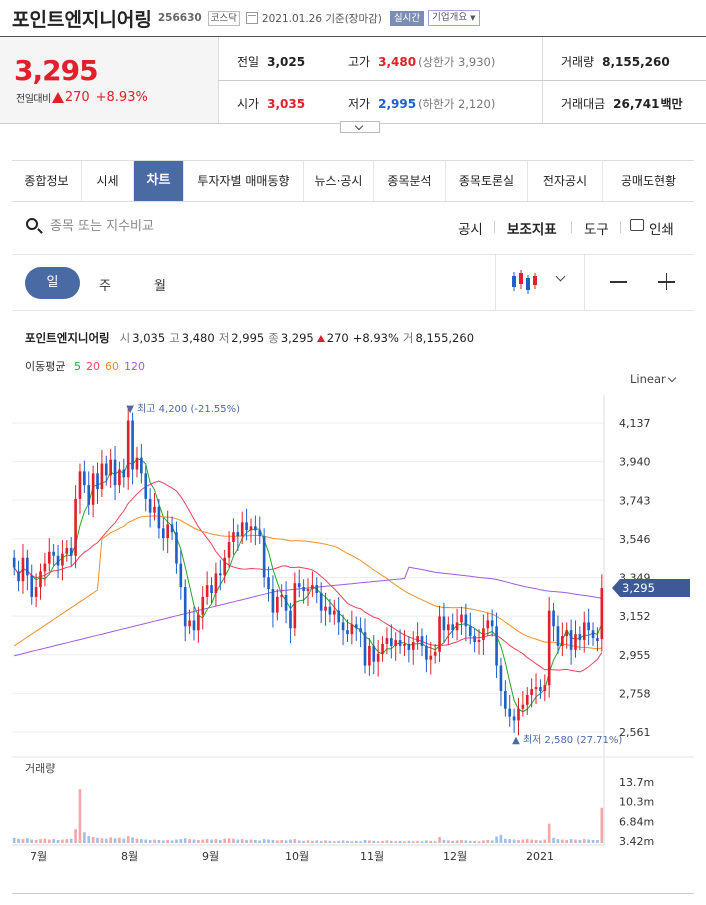 The image size is (706, 905). Describe the element at coordinates (160, 284) in the screenshot. I see `period-month-button: 월` at that location.